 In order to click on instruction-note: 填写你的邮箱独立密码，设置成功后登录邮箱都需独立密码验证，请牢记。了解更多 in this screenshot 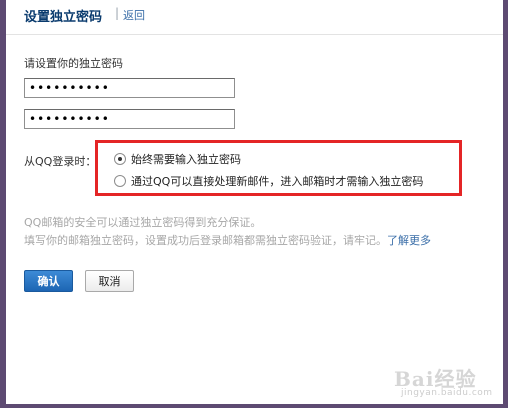, I will do `click(227, 240)`.